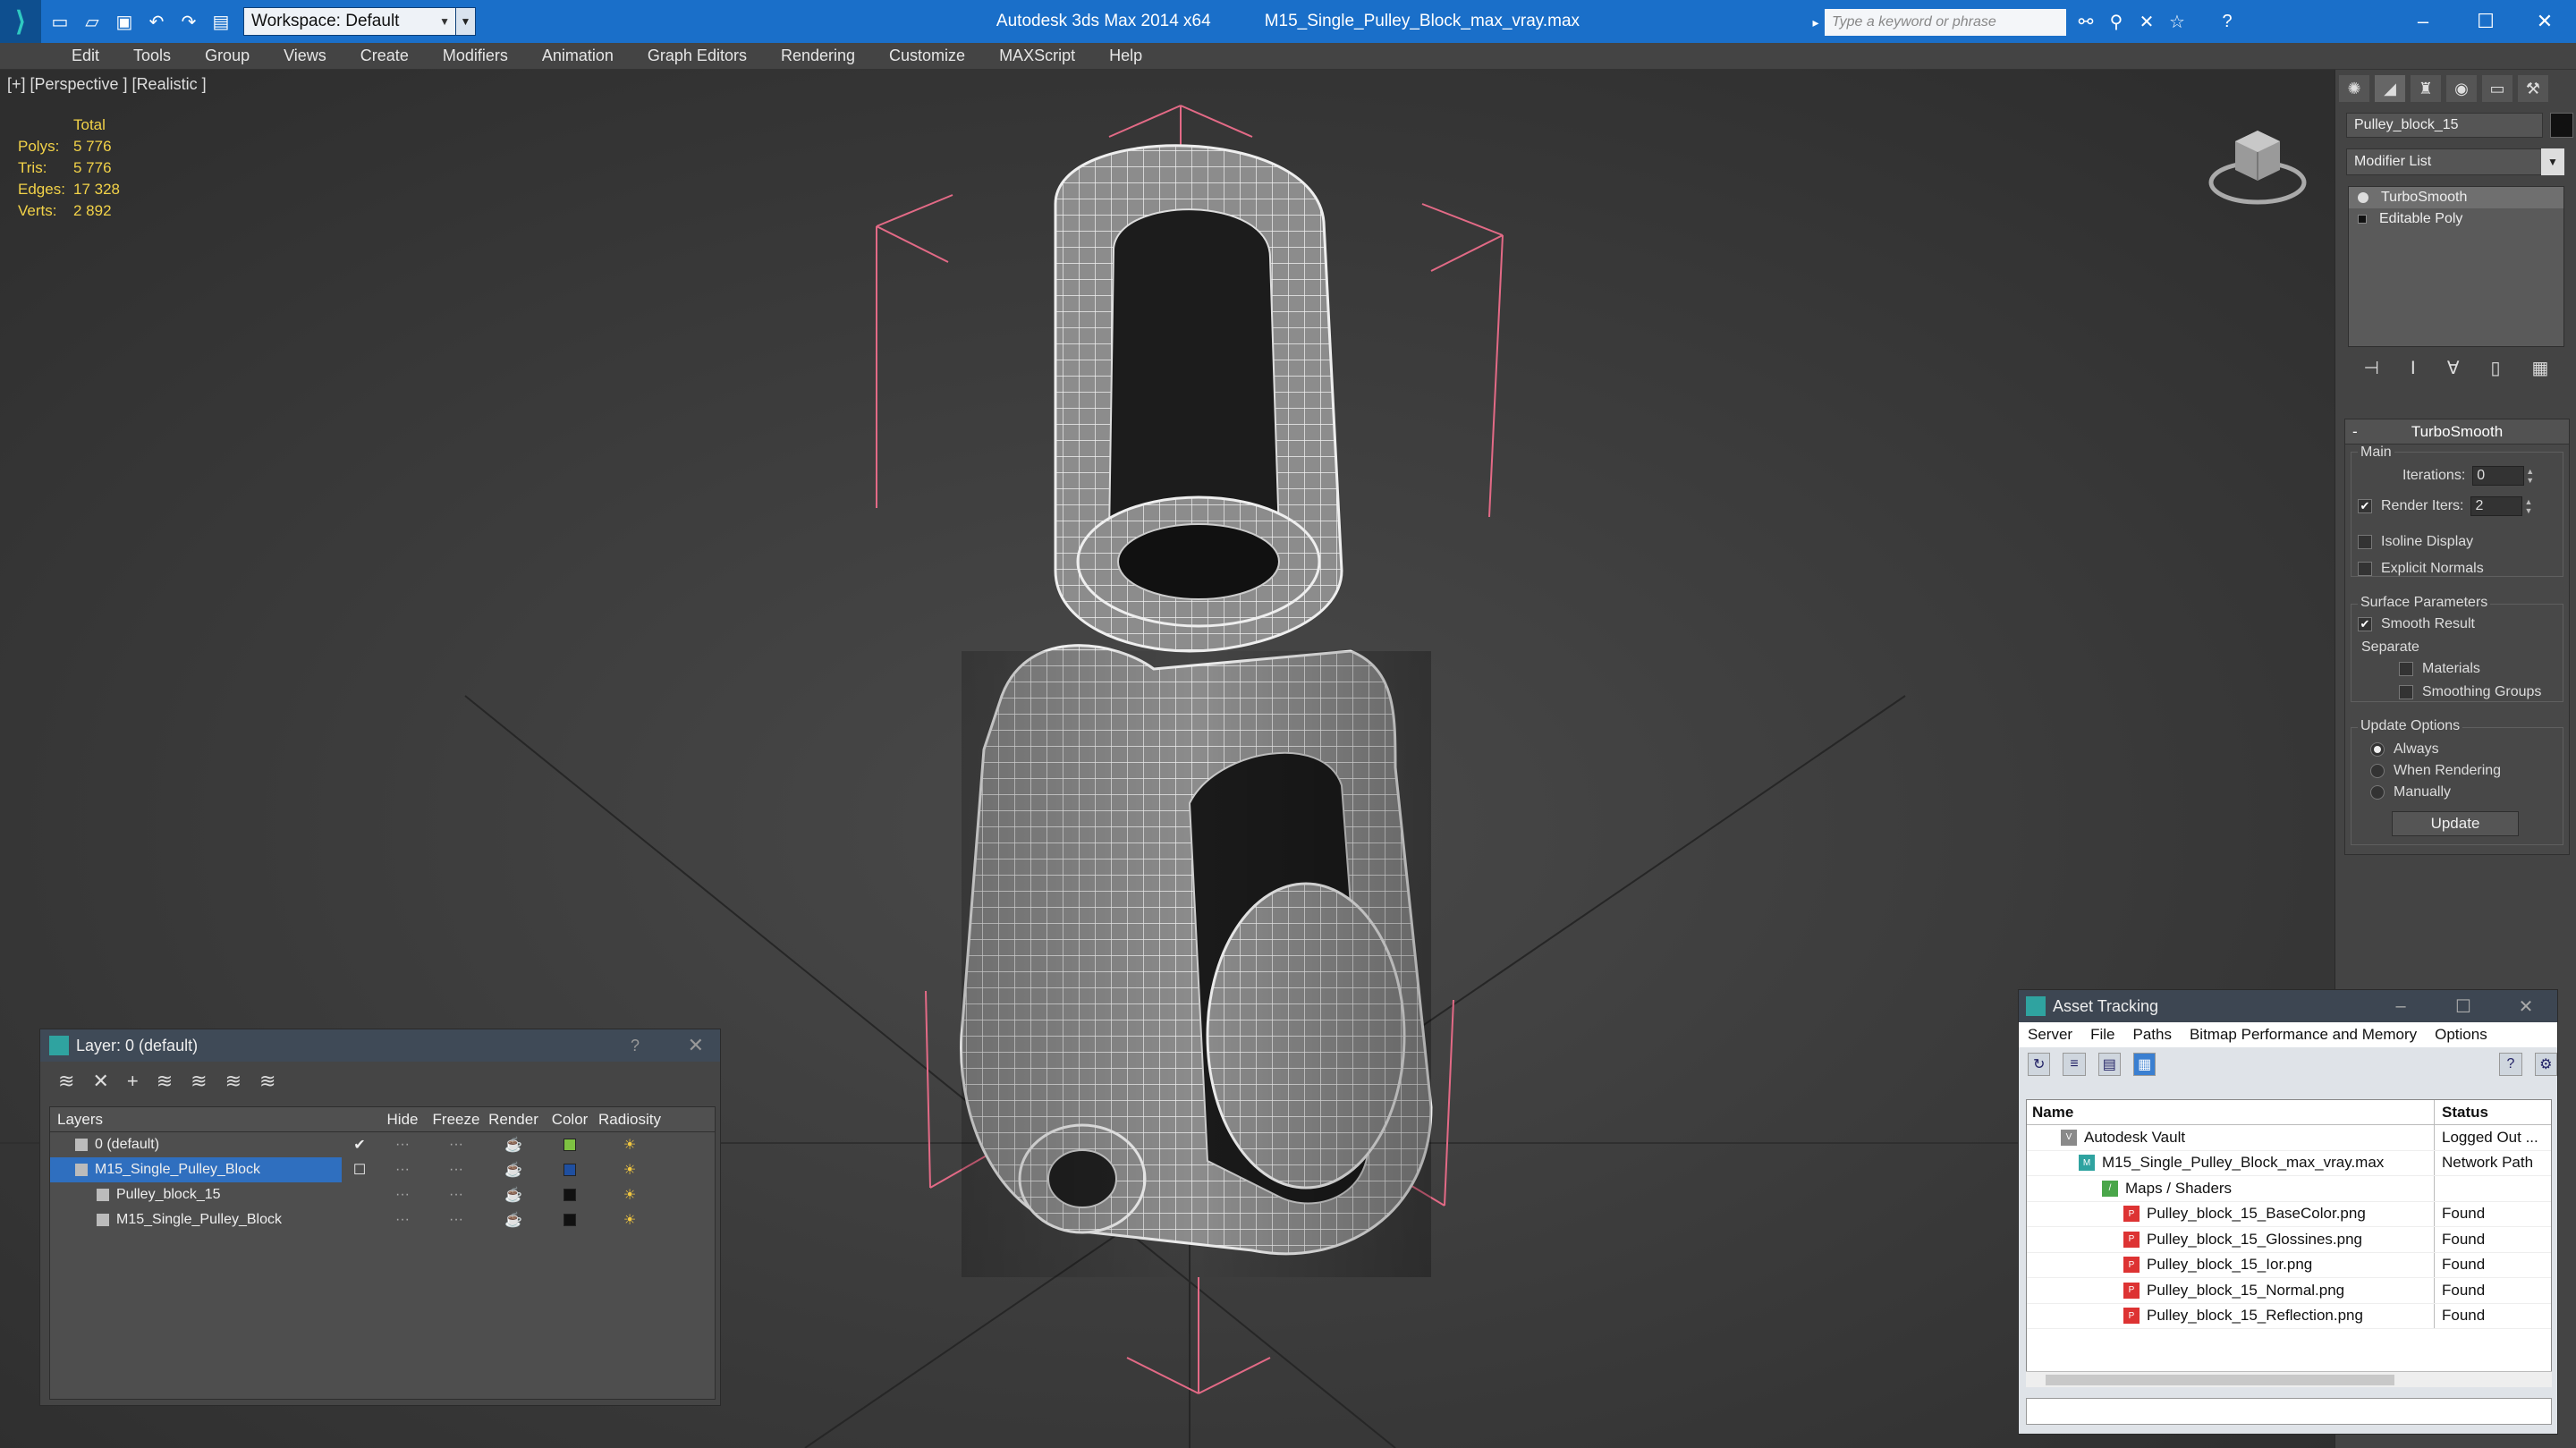  I want to click on update-button: Update, so click(2455, 823).